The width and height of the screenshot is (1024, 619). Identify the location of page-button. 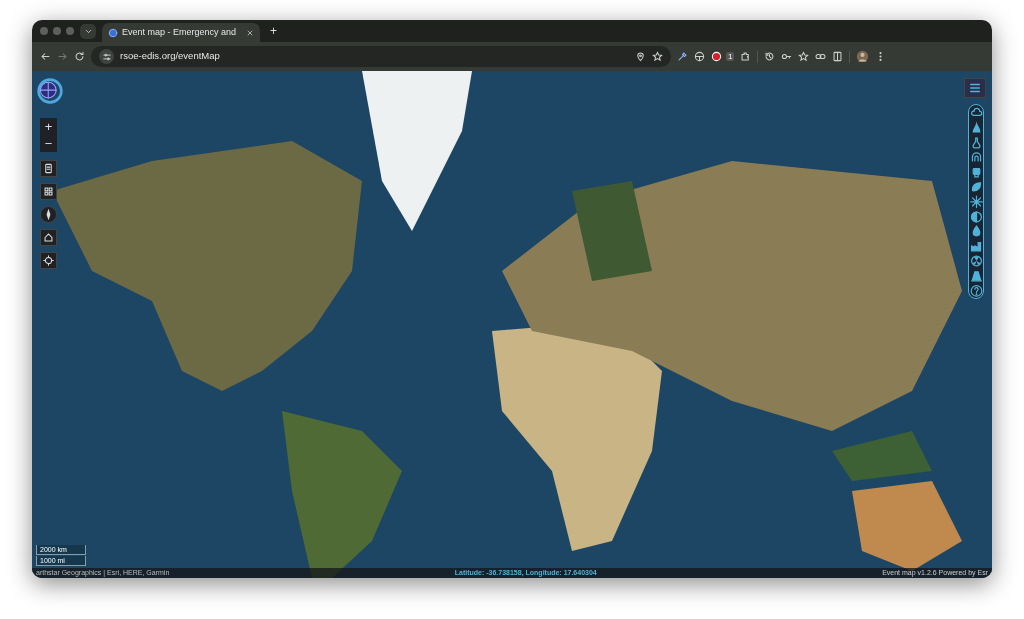
(48, 168).